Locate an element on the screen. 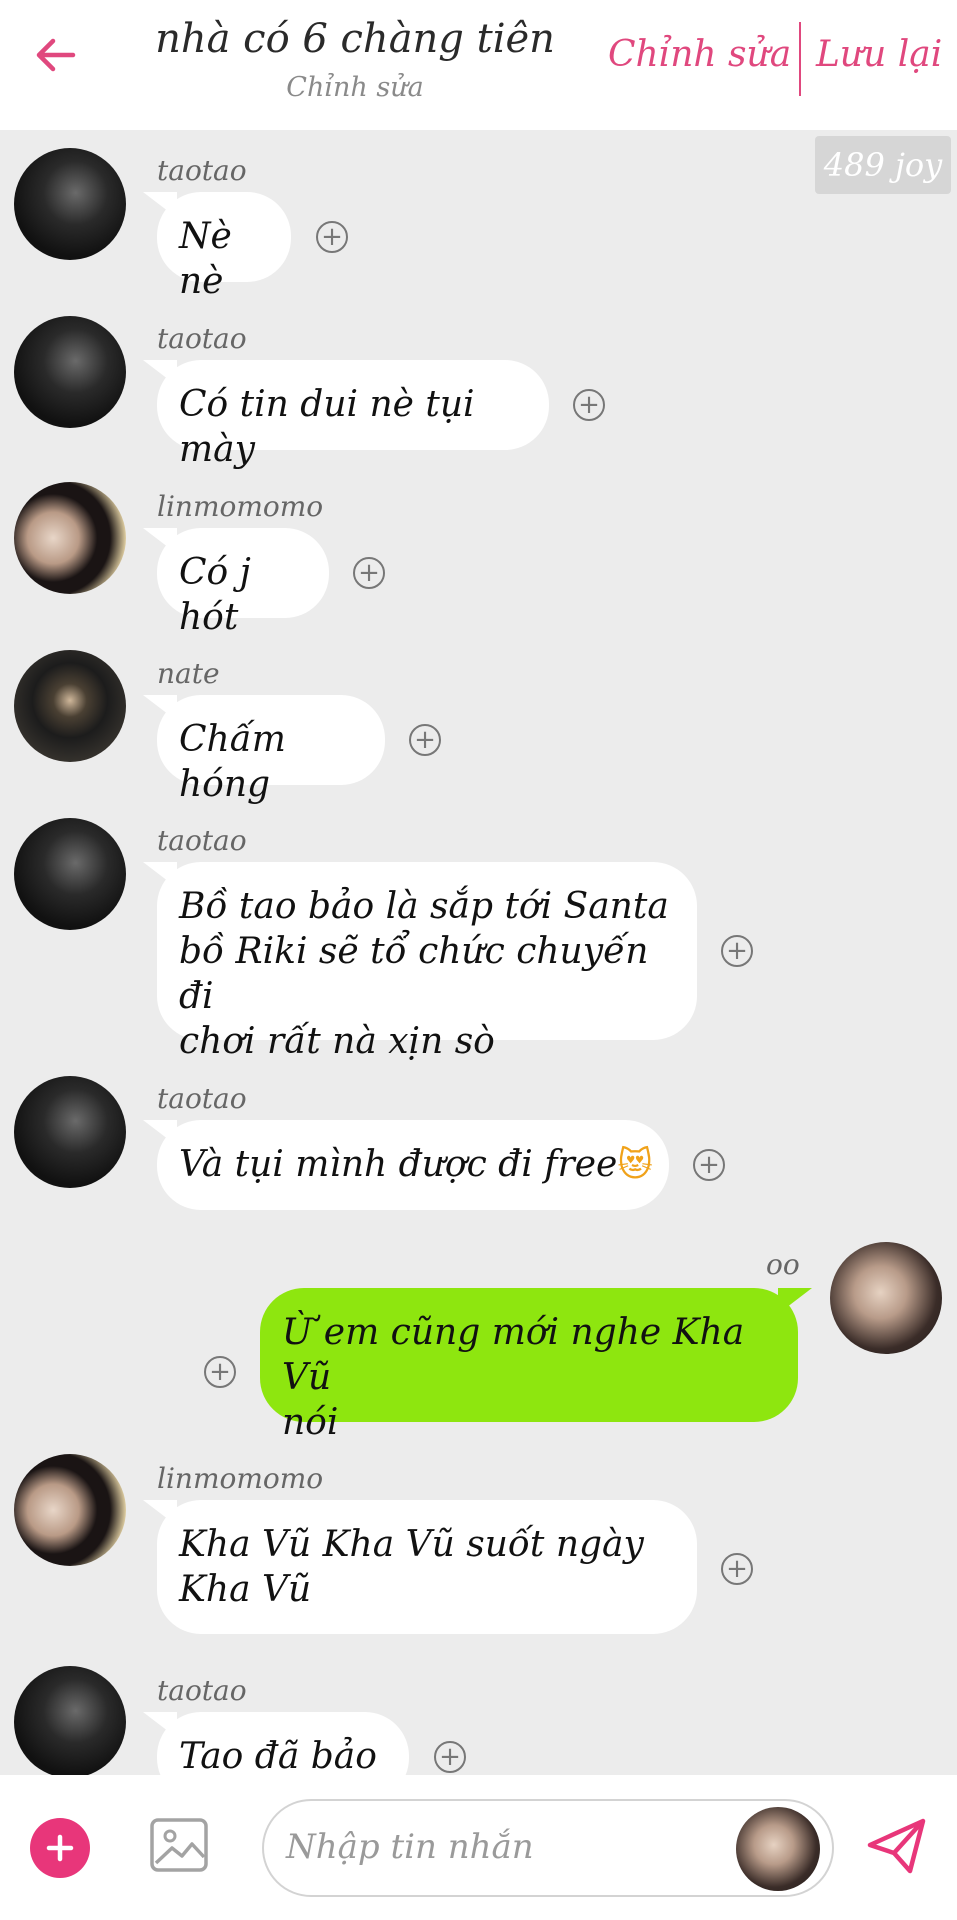 The image size is (957, 1920). message-bubble: Và tụi mình được đi free😻 is located at coordinates (413, 1165).